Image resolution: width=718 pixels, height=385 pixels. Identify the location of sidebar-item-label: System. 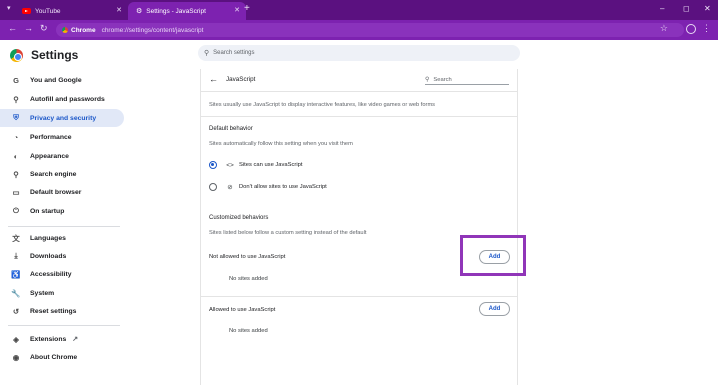
(42, 293).